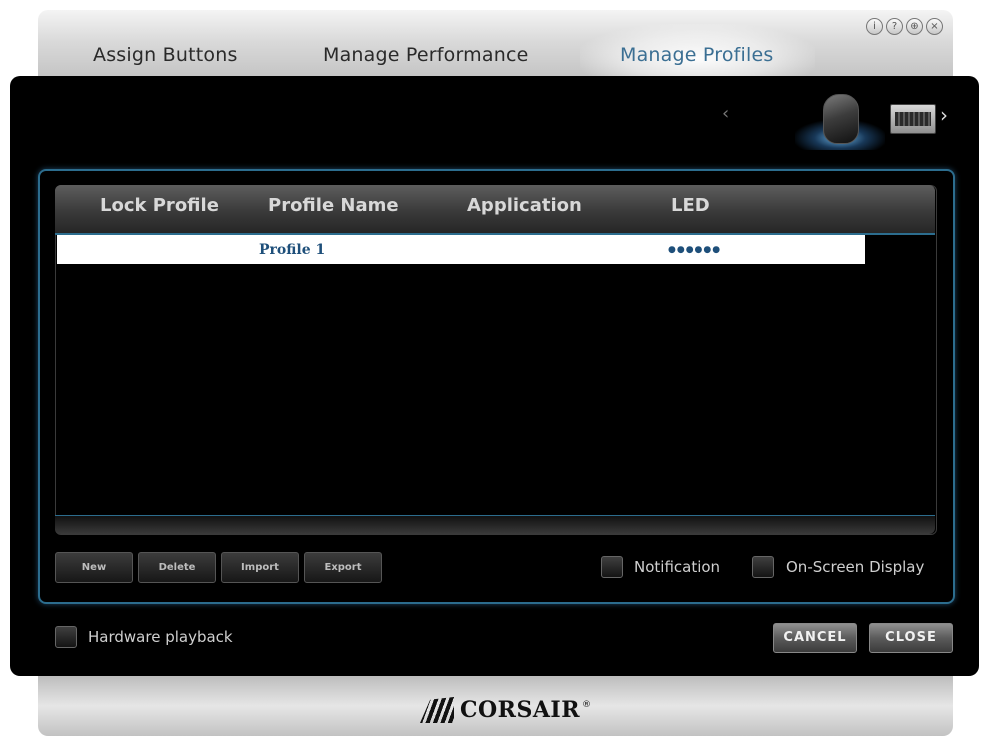 This screenshot has height=739, width=987. Describe the element at coordinates (159, 205) in the screenshot. I see `column-header-lock-profile: Lock Profile` at that location.